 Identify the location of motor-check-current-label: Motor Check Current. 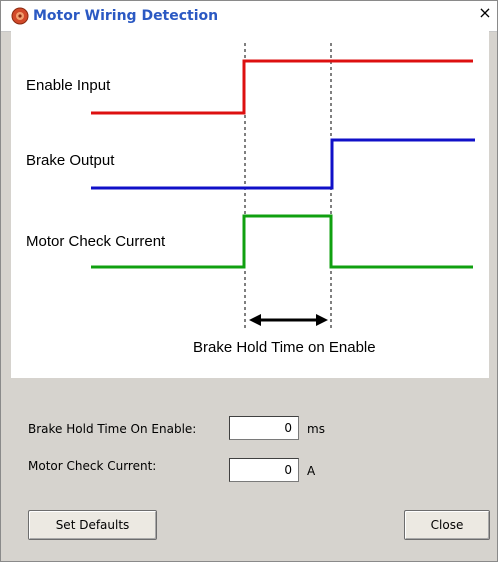
(96, 241).